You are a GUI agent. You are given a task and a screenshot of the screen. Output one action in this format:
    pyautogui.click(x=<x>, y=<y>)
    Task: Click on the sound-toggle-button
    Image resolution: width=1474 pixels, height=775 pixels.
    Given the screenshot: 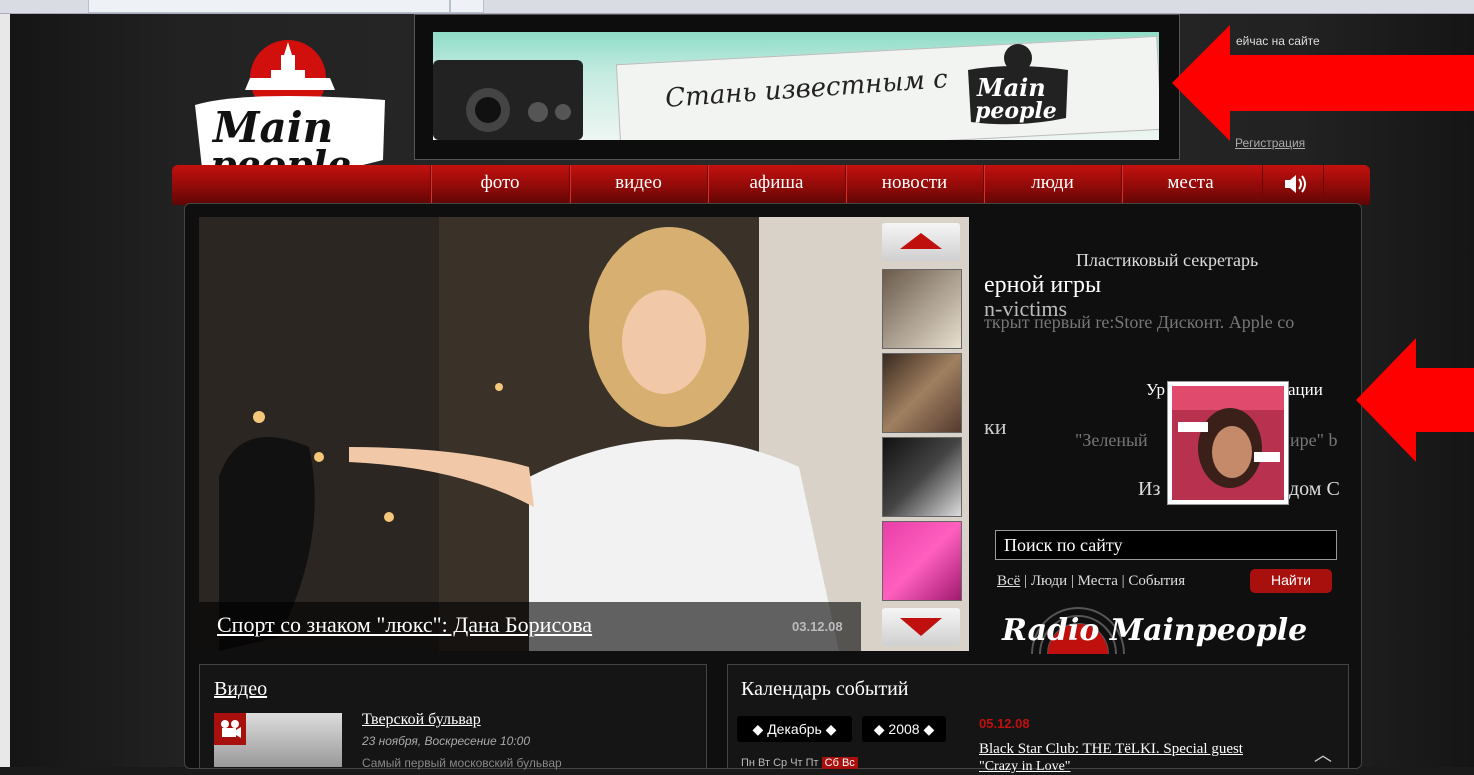 What is the action you would take?
    pyautogui.click(x=1293, y=184)
    